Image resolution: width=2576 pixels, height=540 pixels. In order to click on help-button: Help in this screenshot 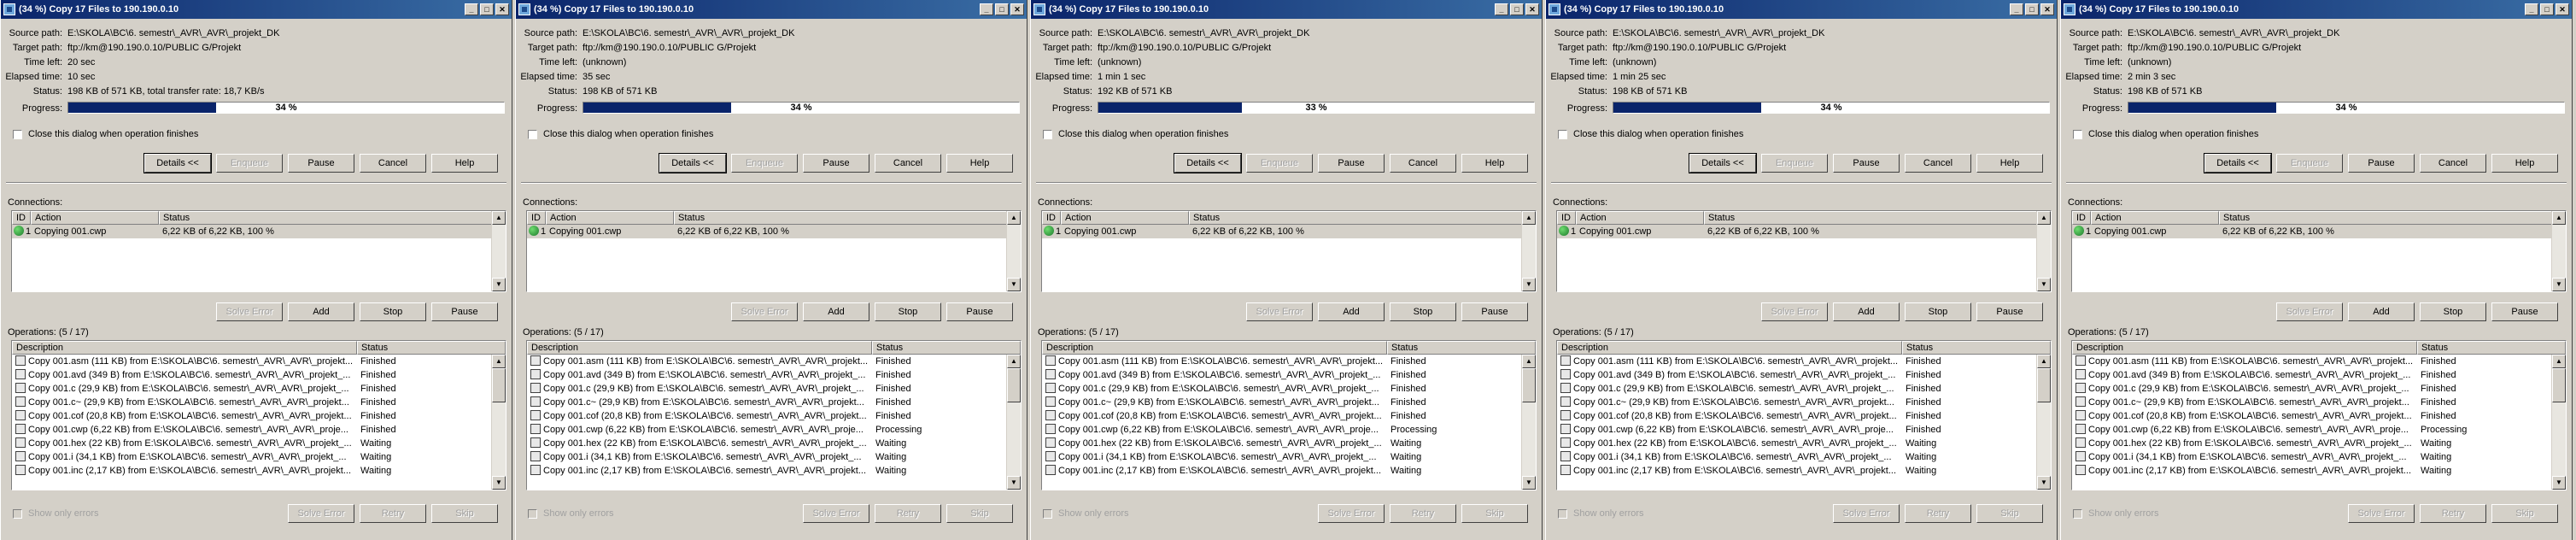, I will do `click(2010, 163)`.